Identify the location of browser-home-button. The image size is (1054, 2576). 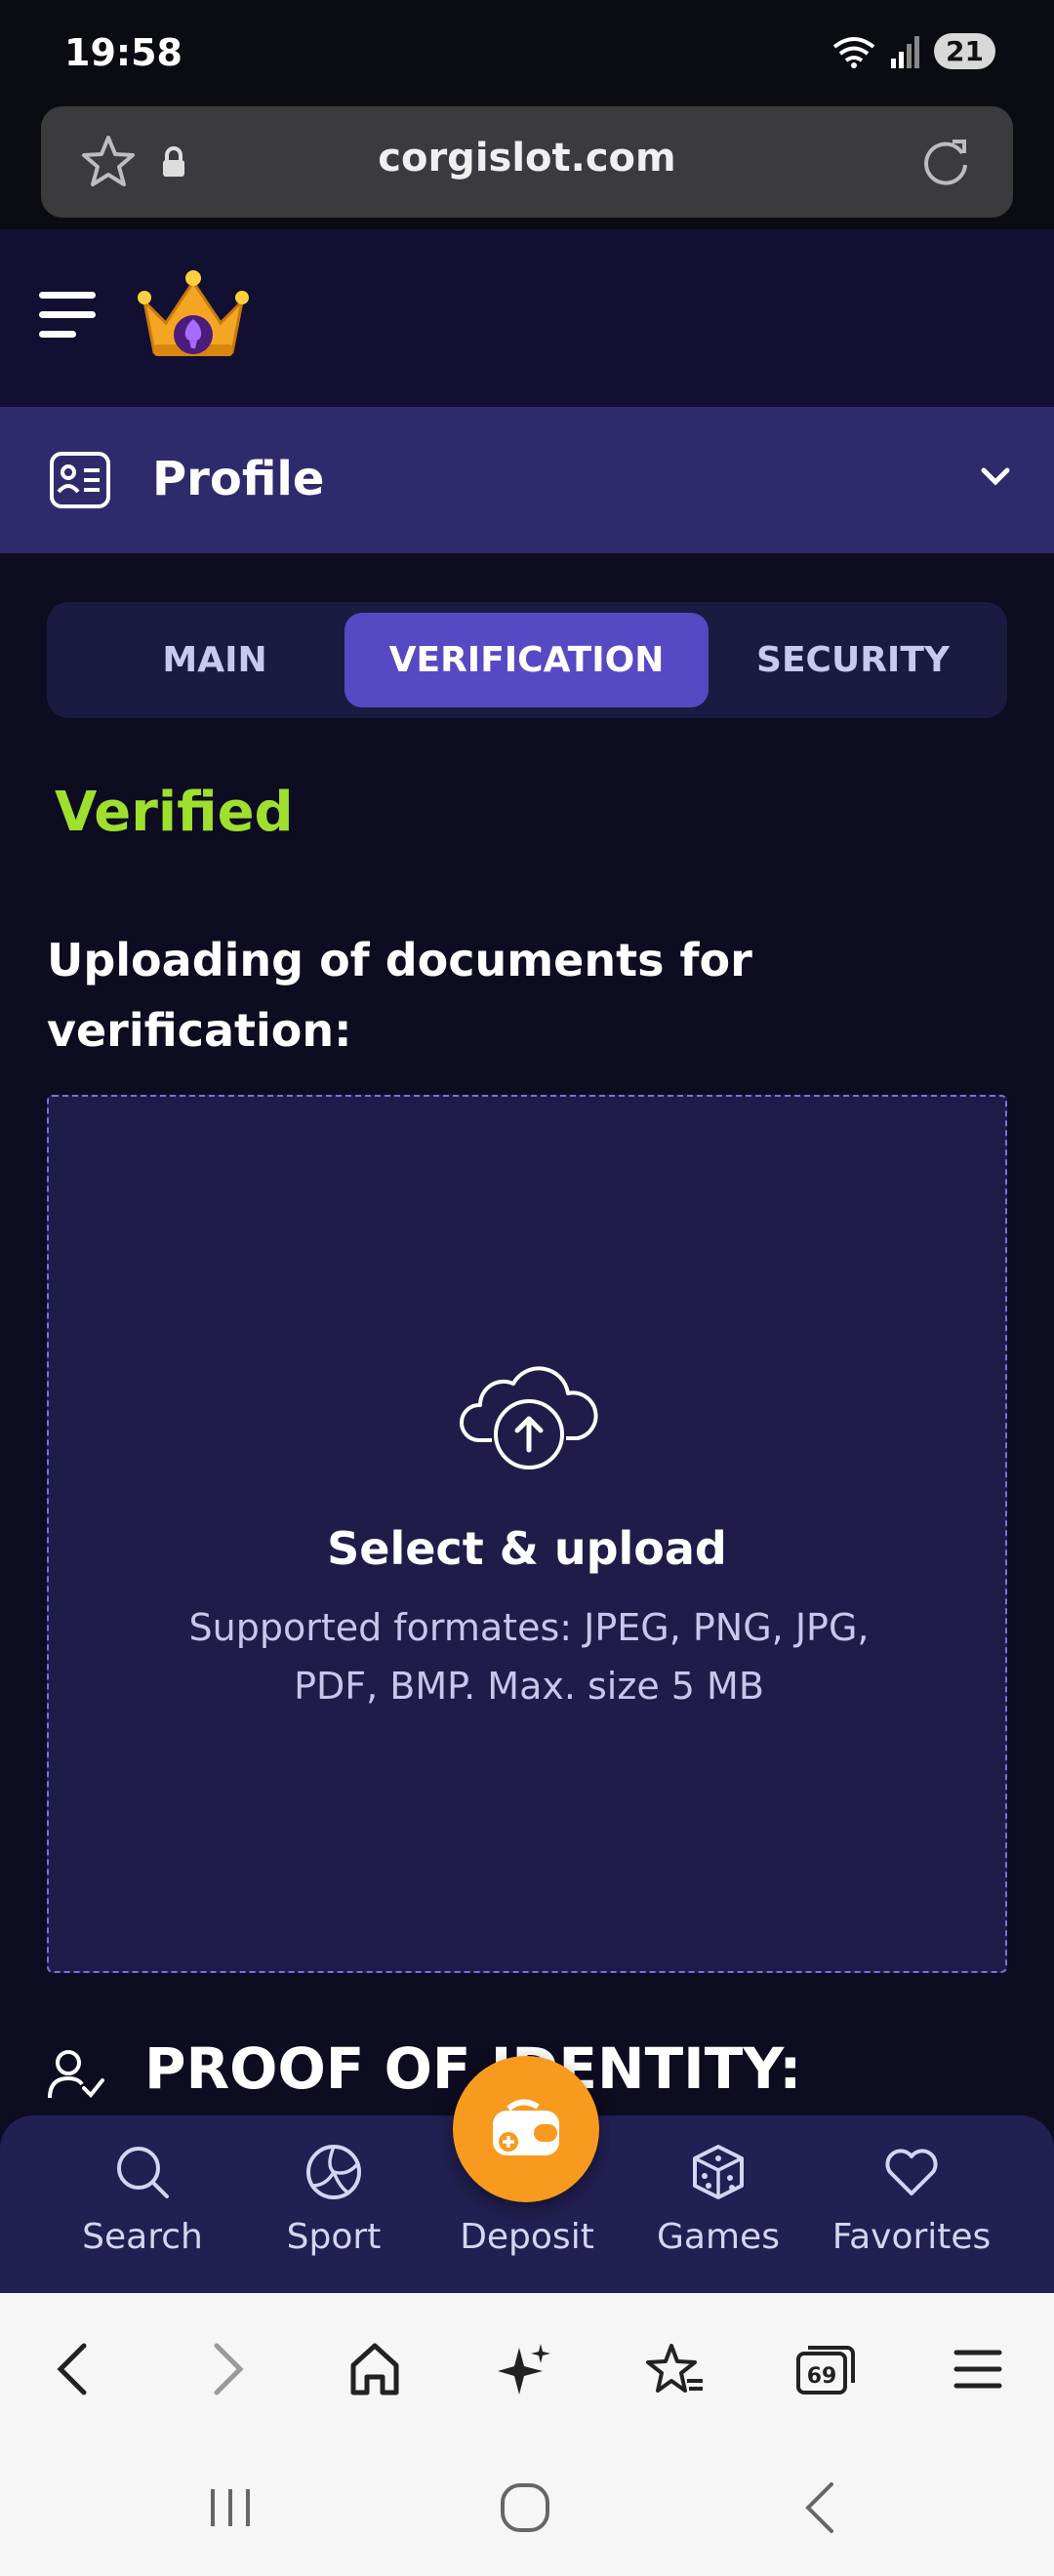
(375, 2369).